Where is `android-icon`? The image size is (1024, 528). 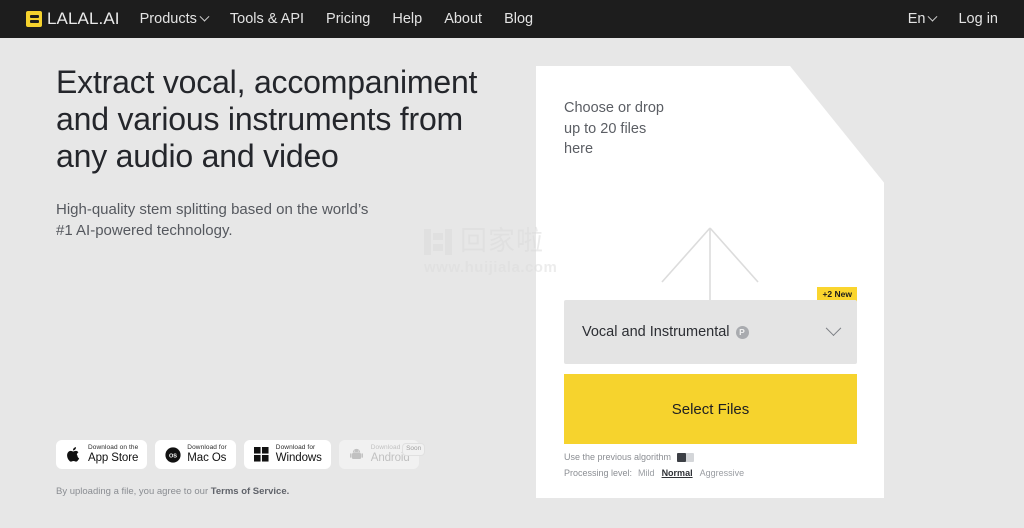 android-icon is located at coordinates (356, 454).